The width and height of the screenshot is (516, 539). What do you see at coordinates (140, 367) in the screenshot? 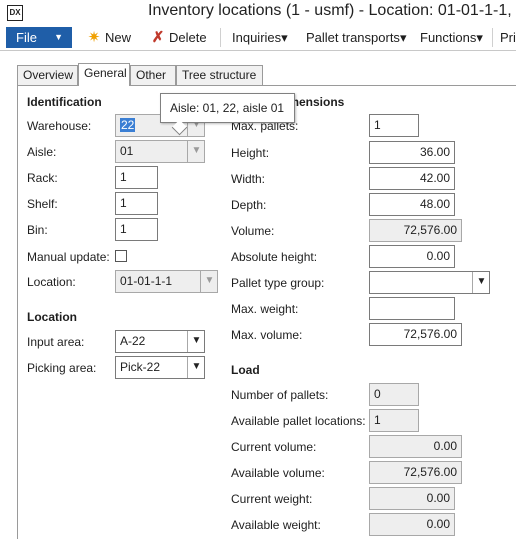
I see `picking-area-value: Pick-22` at bounding box center [140, 367].